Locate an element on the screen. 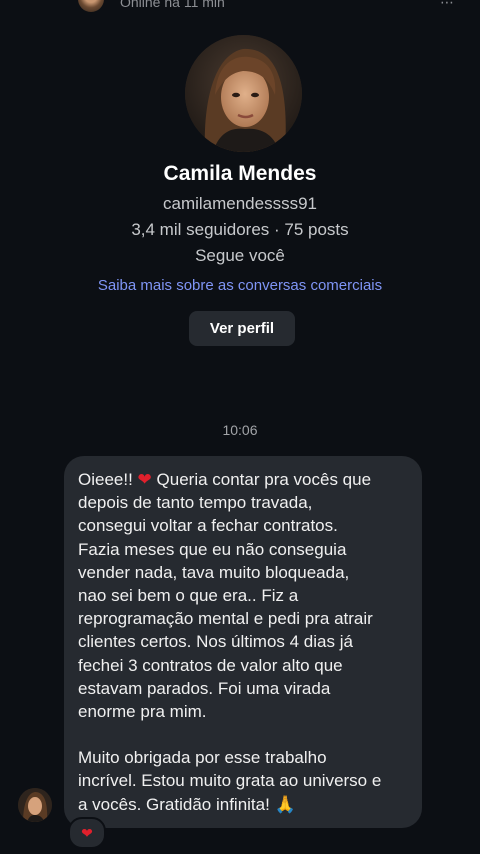 The image size is (480, 854). view-profile-button: Ver perfil is located at coordinates (242, 328).